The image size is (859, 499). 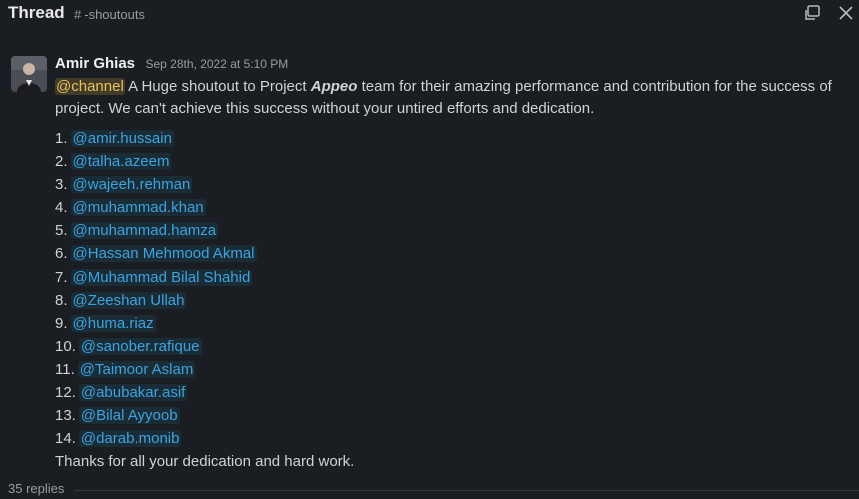 I want to click on list-item: 2. @talha.azeem, so click(x=156, y=161).